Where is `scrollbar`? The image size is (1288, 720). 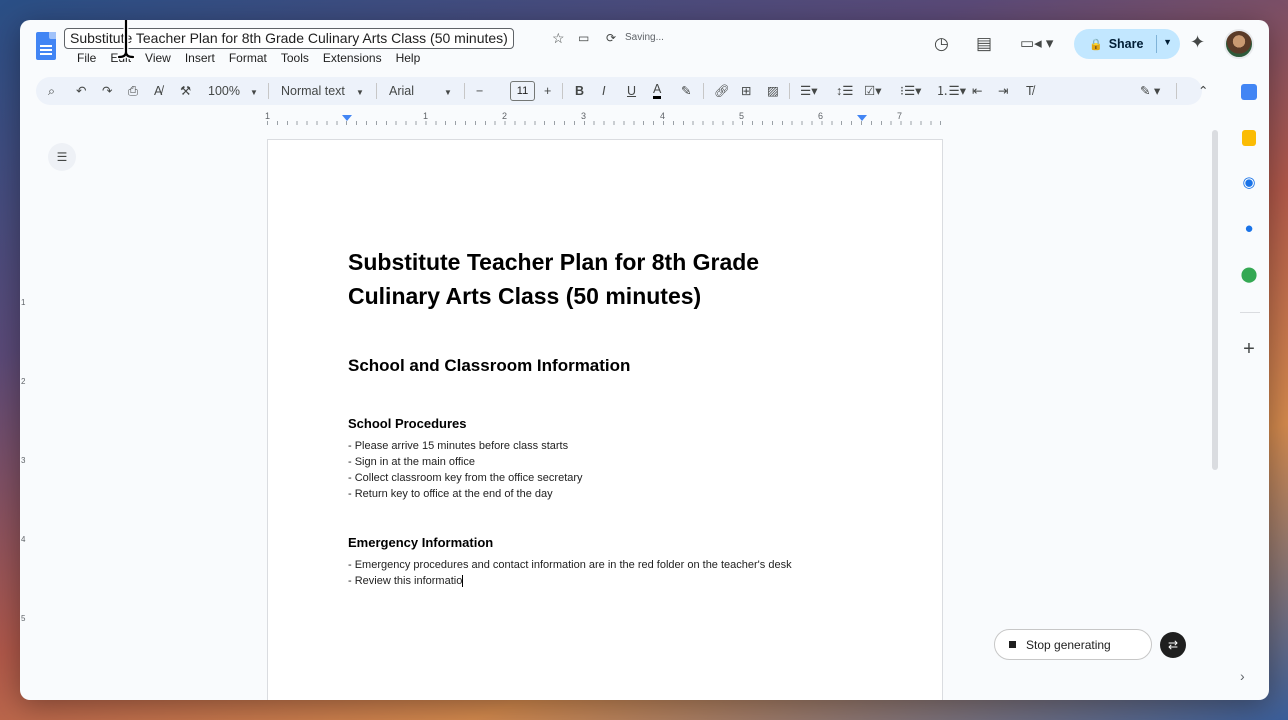
scrollbar is located at coordinates (1215, 300).